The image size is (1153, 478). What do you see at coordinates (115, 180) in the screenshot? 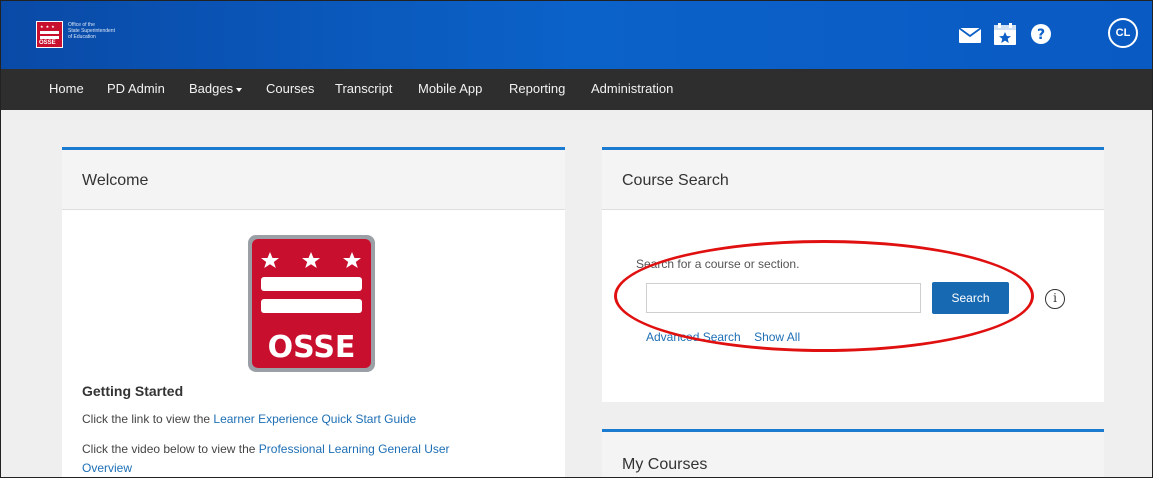
I see `panel-title: Welcome` at bounding box center [115, 180].